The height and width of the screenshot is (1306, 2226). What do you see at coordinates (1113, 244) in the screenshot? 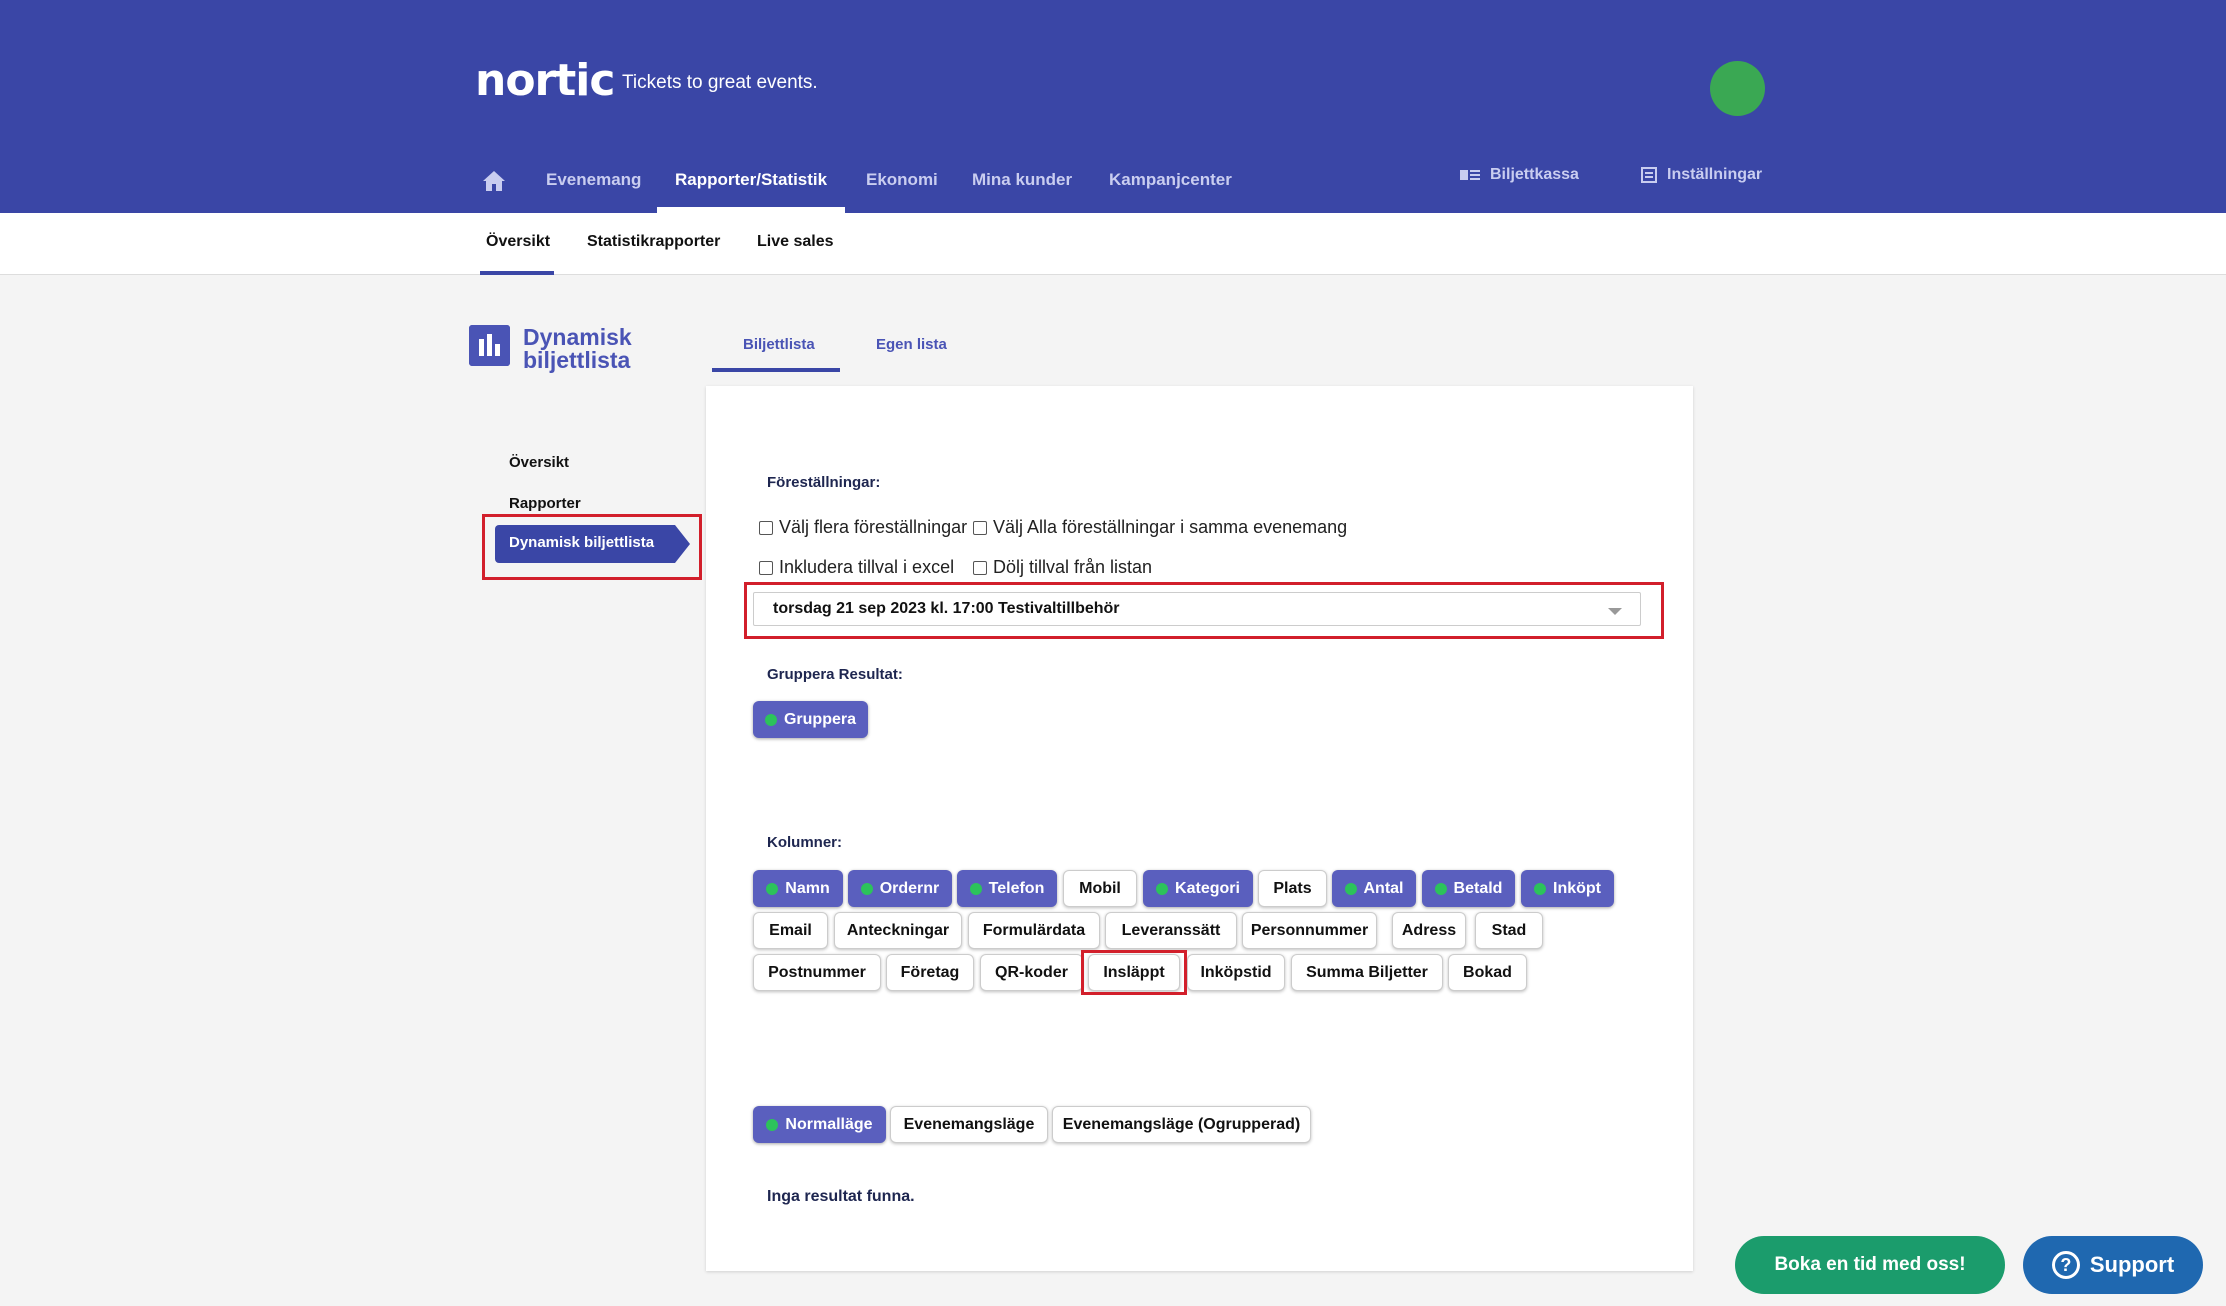
I see `sub-navigation: Översikt Statistikrapporter Live sales` at bounding box center [1113, 244].